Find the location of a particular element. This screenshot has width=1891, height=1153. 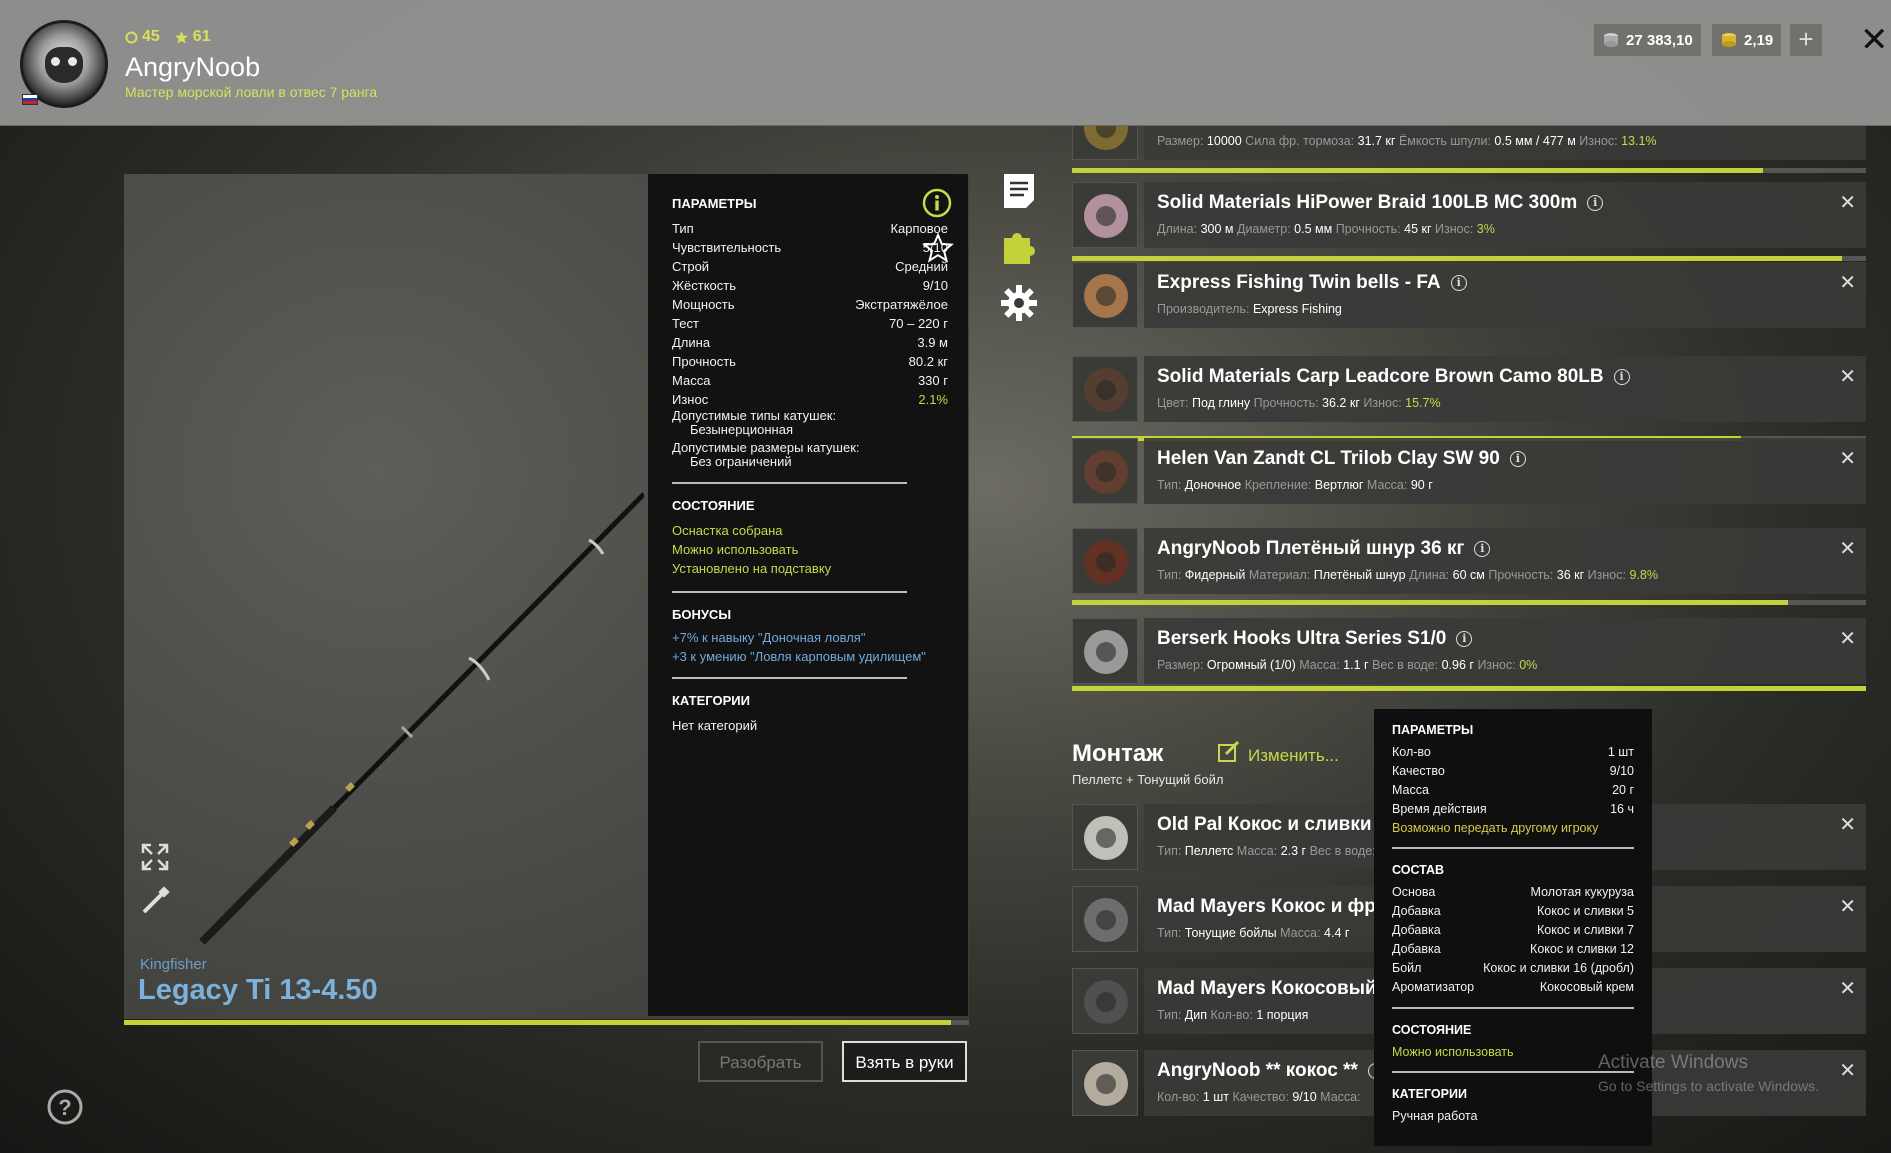

parameter-value: Экстратяжёлое is located at coordinates (901, 304).